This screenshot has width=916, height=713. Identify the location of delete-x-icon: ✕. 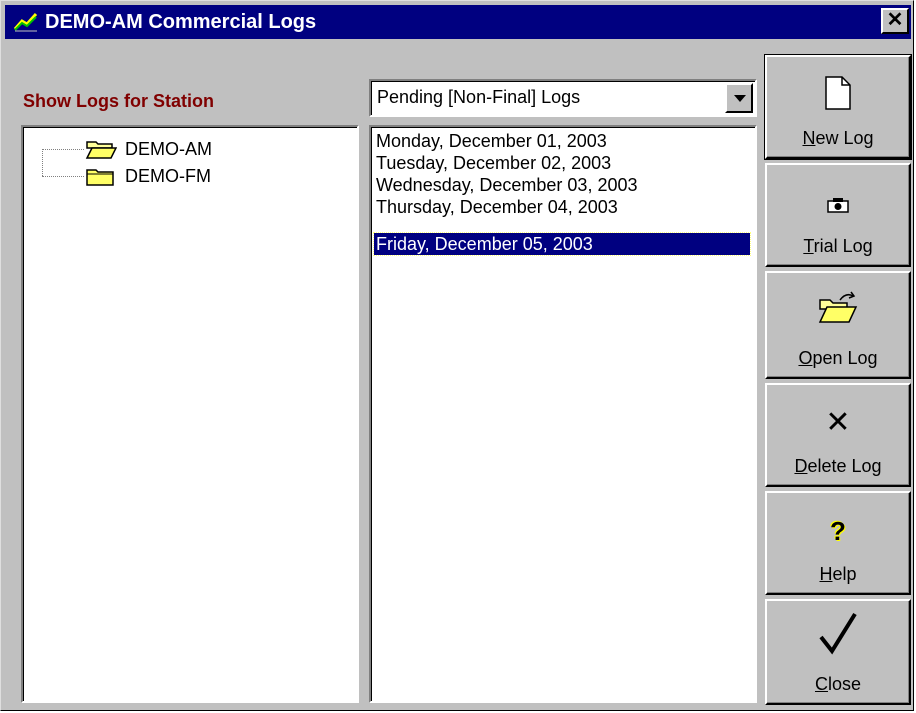
(838, 422).